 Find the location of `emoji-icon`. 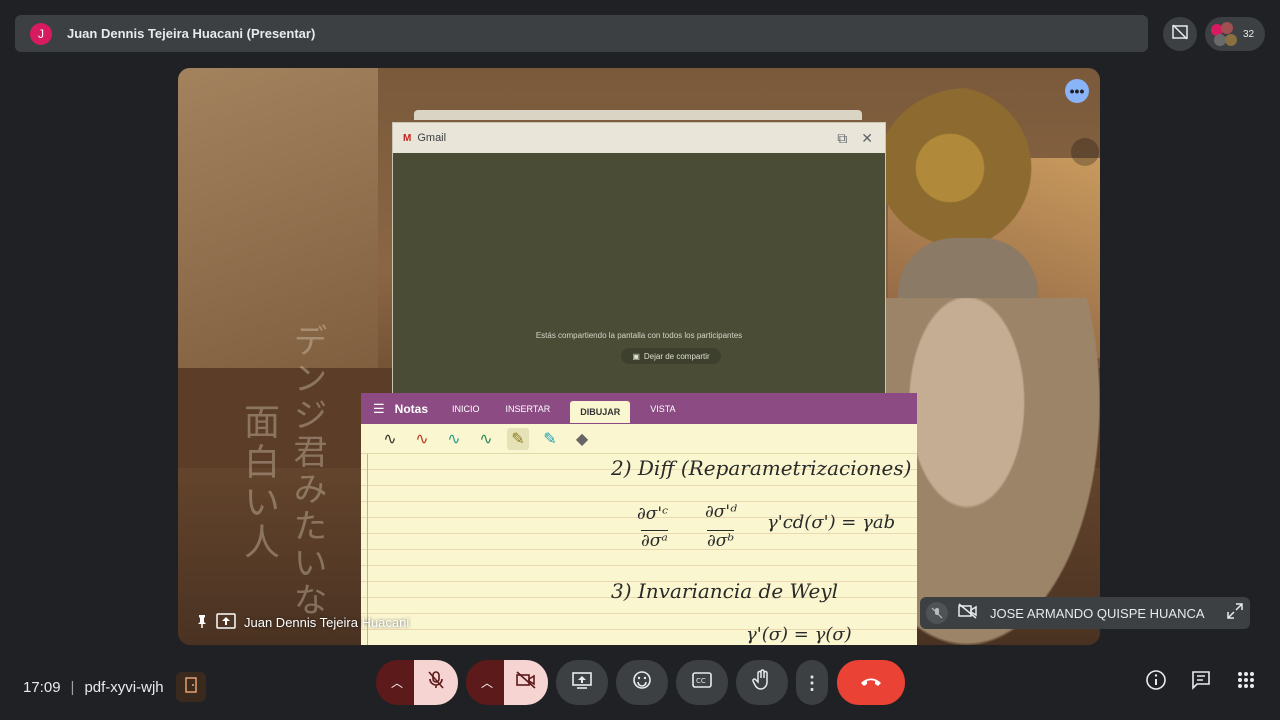

emoji-icon is located at coordinates (642, 682).